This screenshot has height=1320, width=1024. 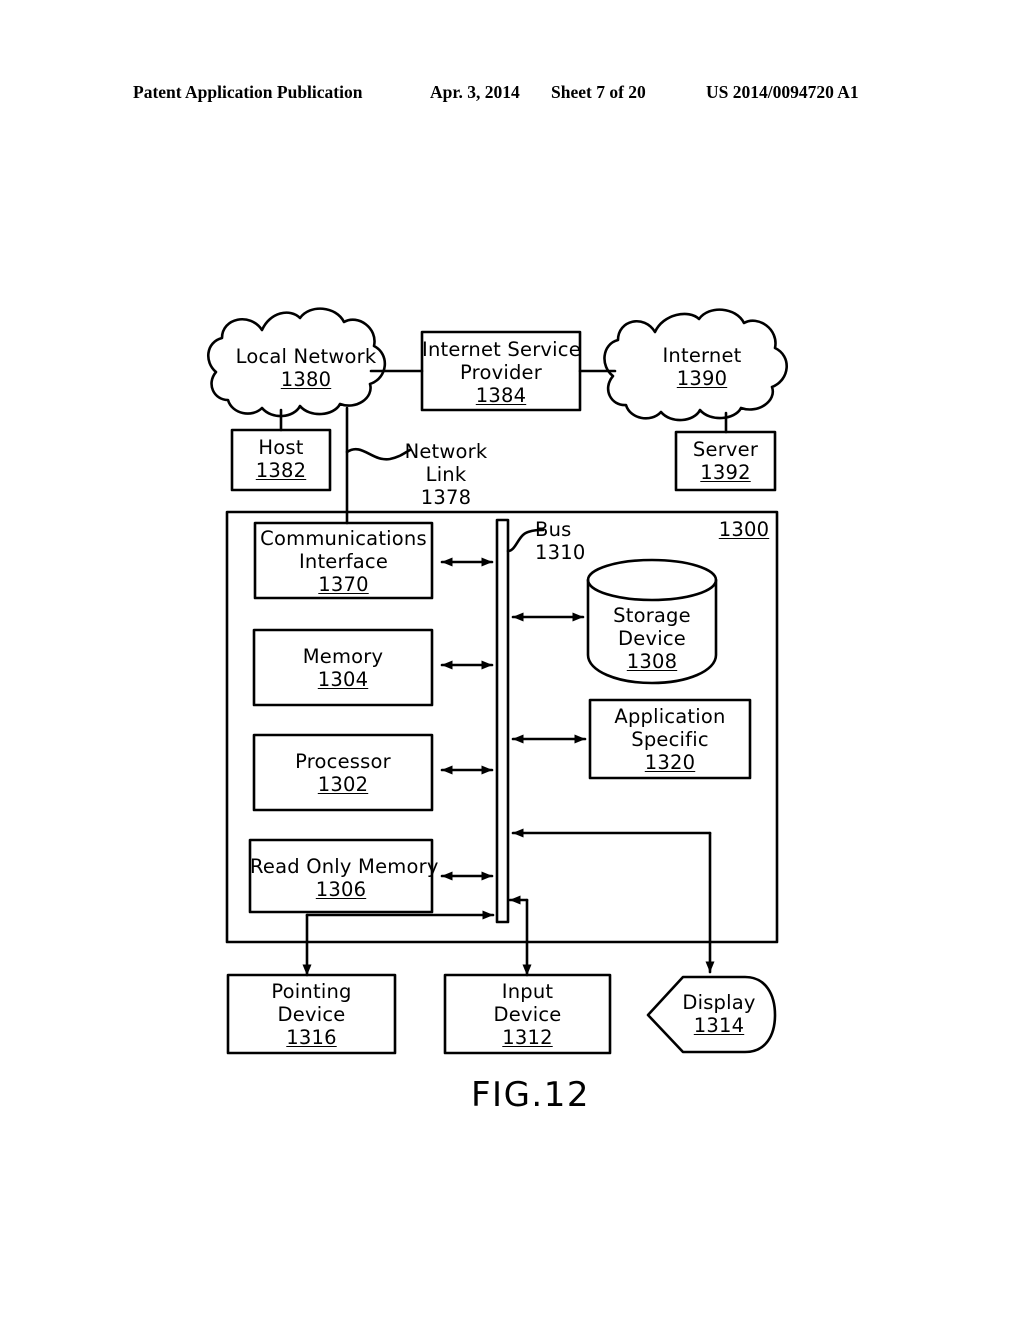 What do you see at coordinates (446, 497) in the screenshot?
I see `network-link-ref: 1378` at bounding box center [446, 497].